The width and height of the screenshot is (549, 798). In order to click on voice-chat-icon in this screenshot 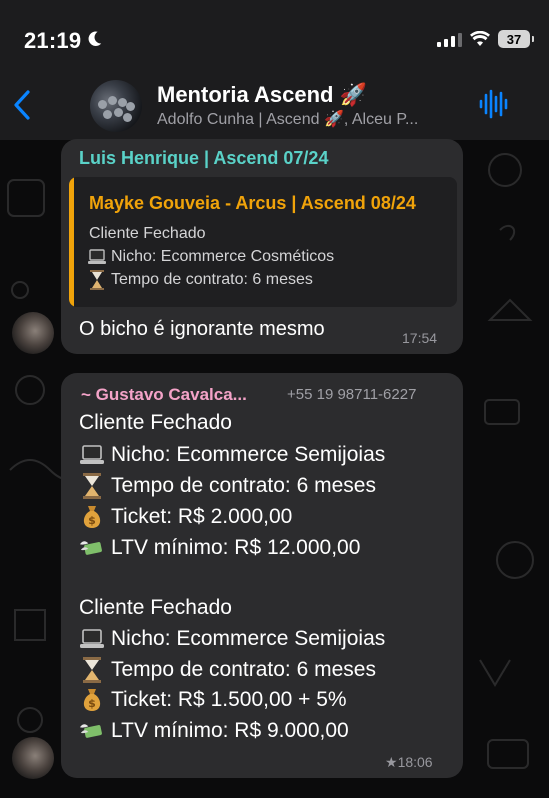, I will do `click(493, 104)`.